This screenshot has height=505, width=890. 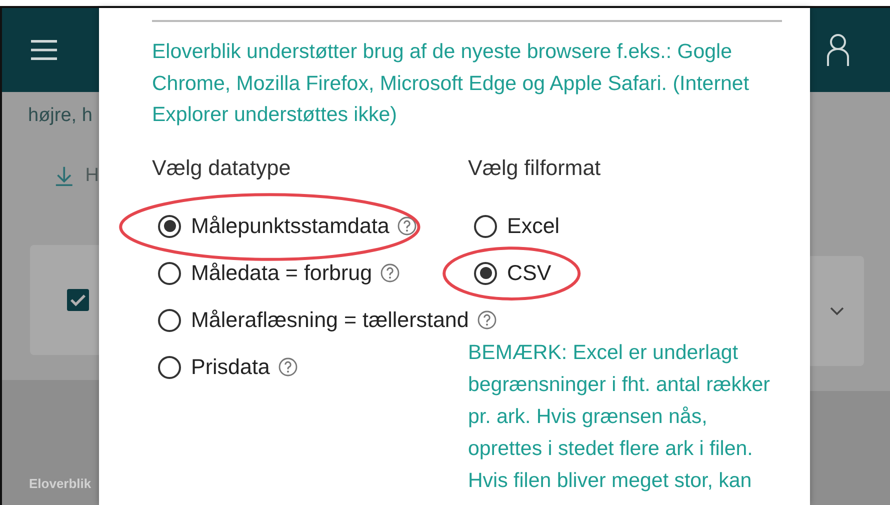 What do you see at coordinates (78, 300) in the screenshot?
I see `checkbox` at bounding box center [78, 300].